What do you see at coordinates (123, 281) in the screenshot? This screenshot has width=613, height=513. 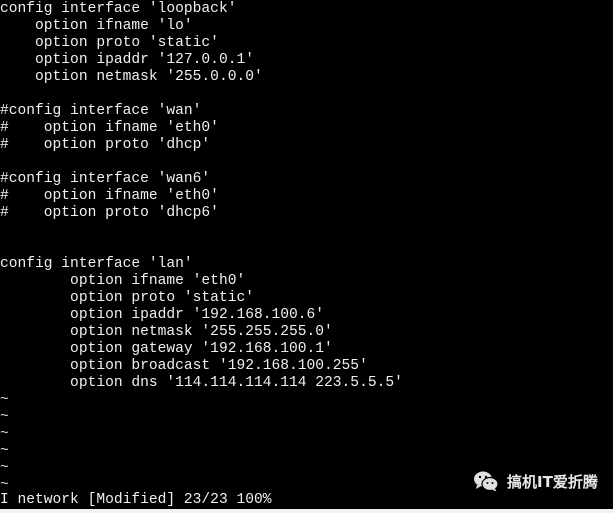 I see `buffer-line: option ifname 'eth0'` at bounding box center [123, 281].